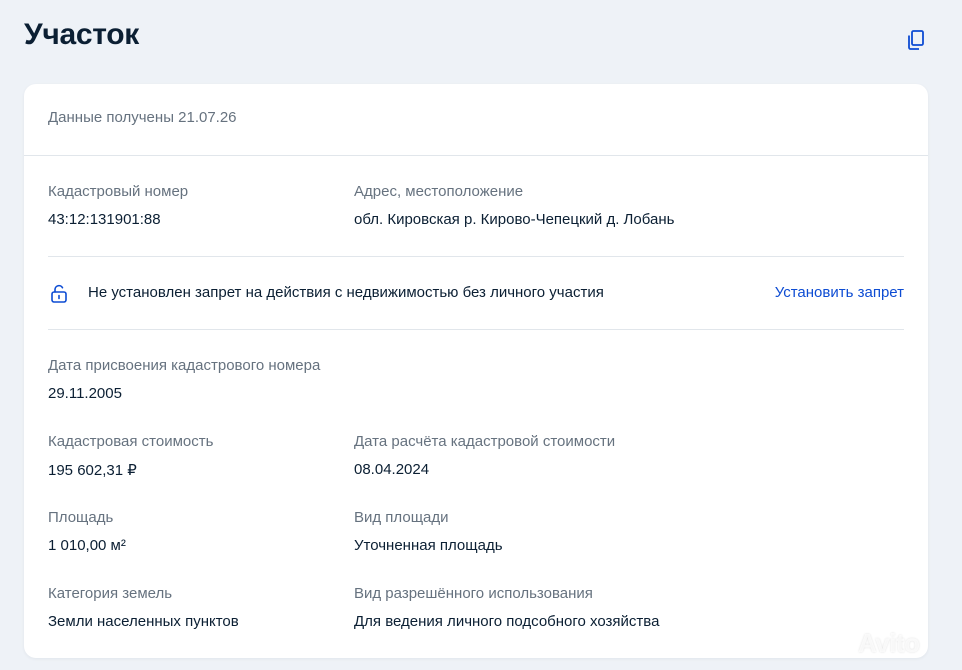  I want to click on lock-icon, so click(59, 294).